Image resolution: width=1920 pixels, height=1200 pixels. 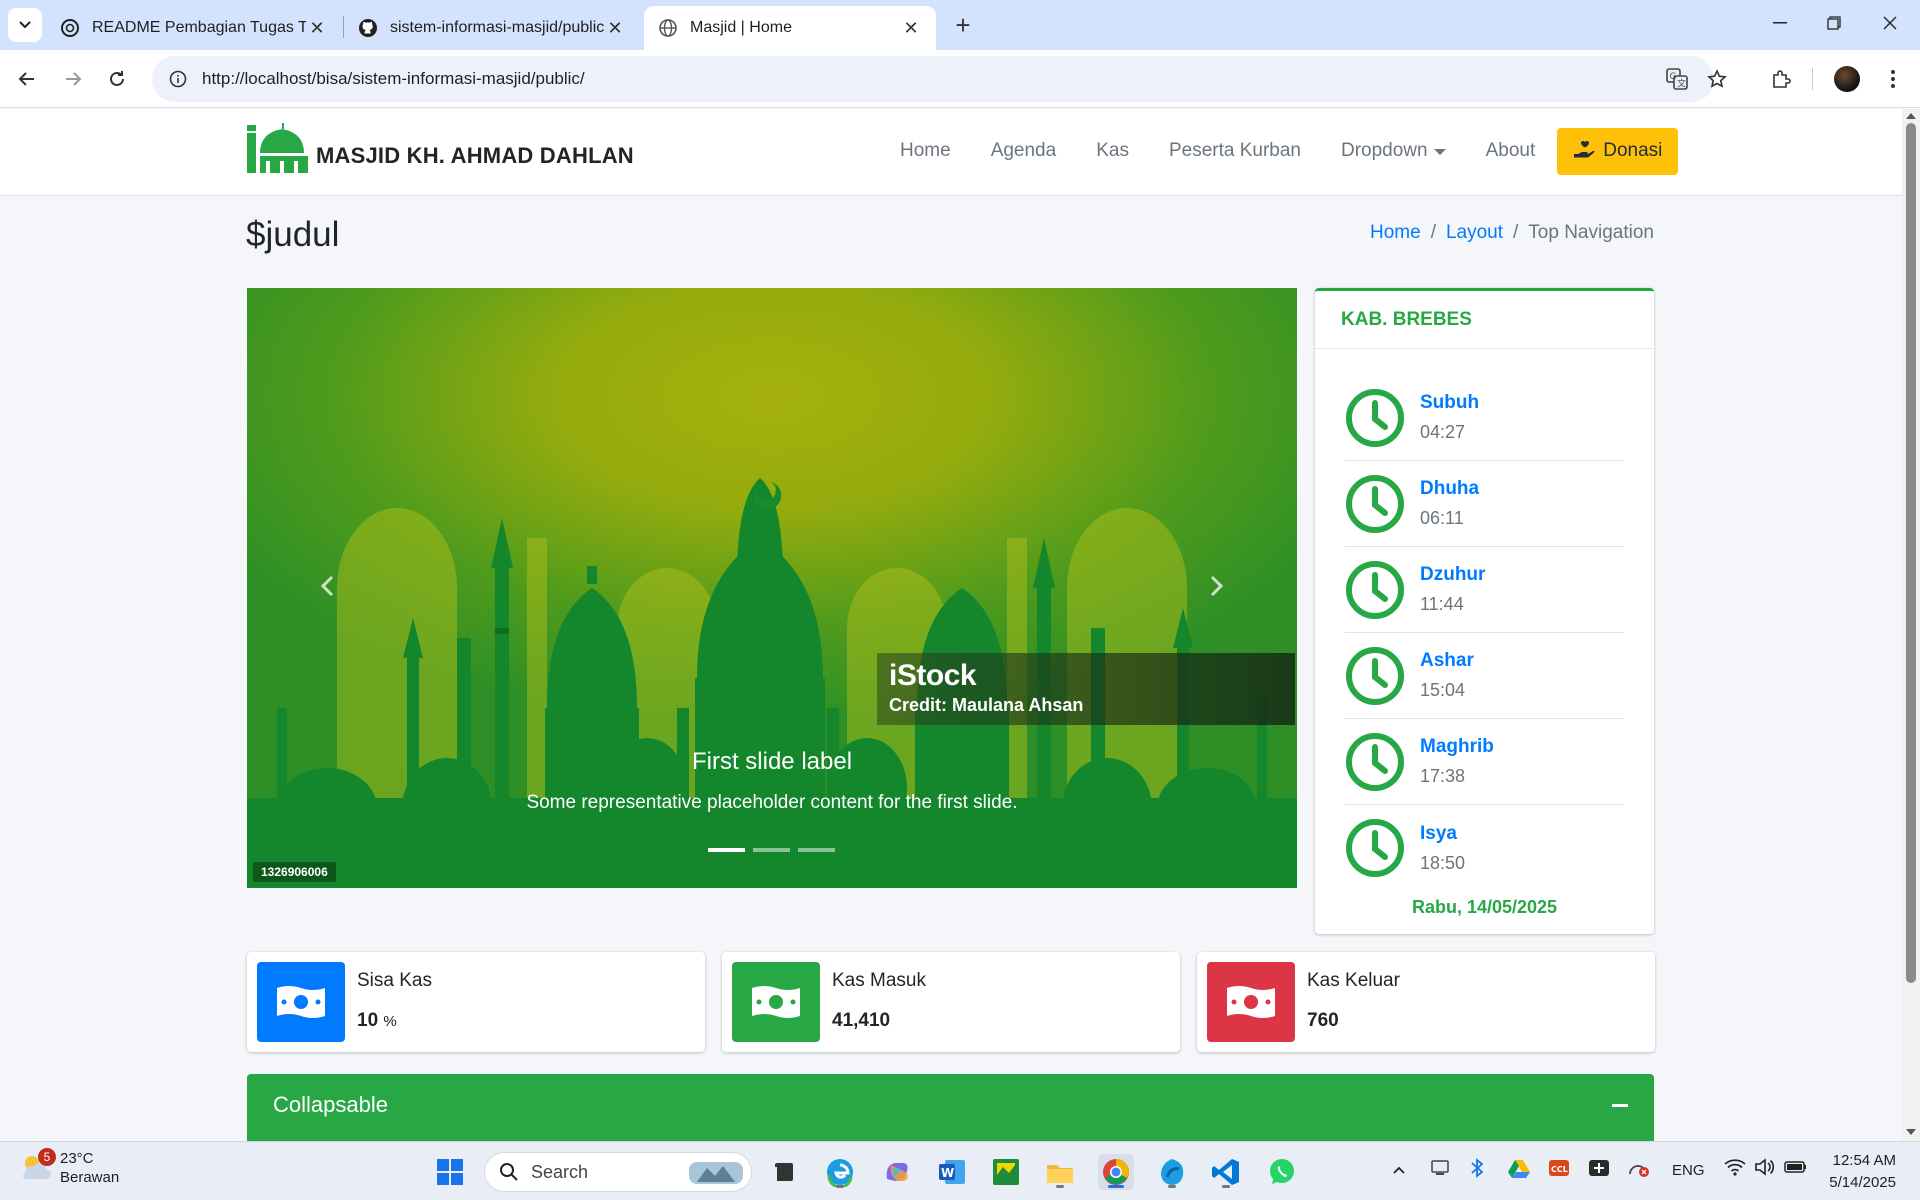 I want to click on istock-credit: Credit: Maulana Ahsan, so click(x=986, y=705).